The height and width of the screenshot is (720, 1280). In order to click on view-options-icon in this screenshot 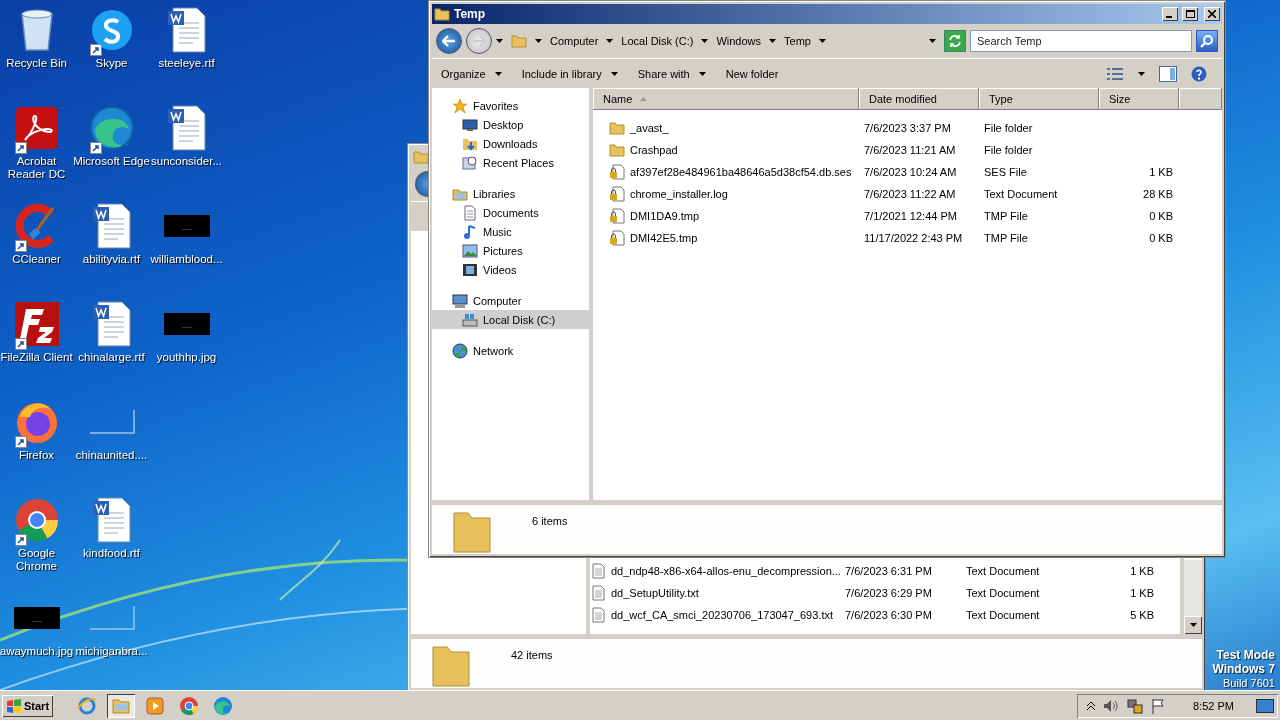, I will do `click(1115, 73)`.